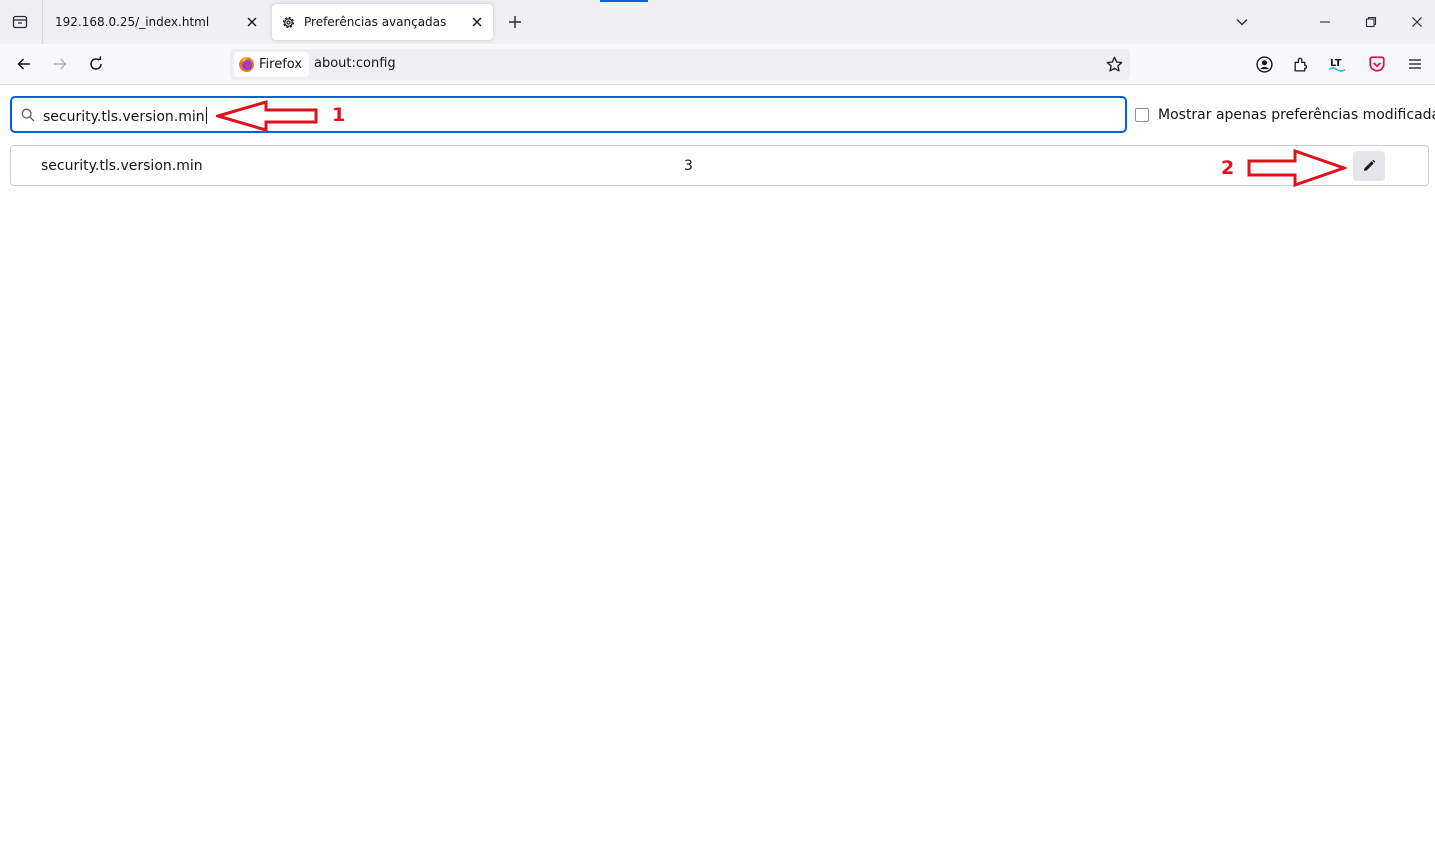 This screenshot has height=858, width=1435. I want to click on show-modified-only-label: Mostrar apenas preferências modificadas, so click(1296, 115).